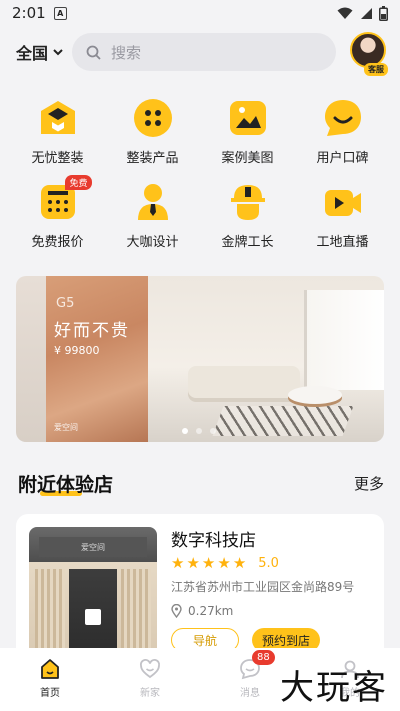  I want to click on battery-icon, so click(383, 13).